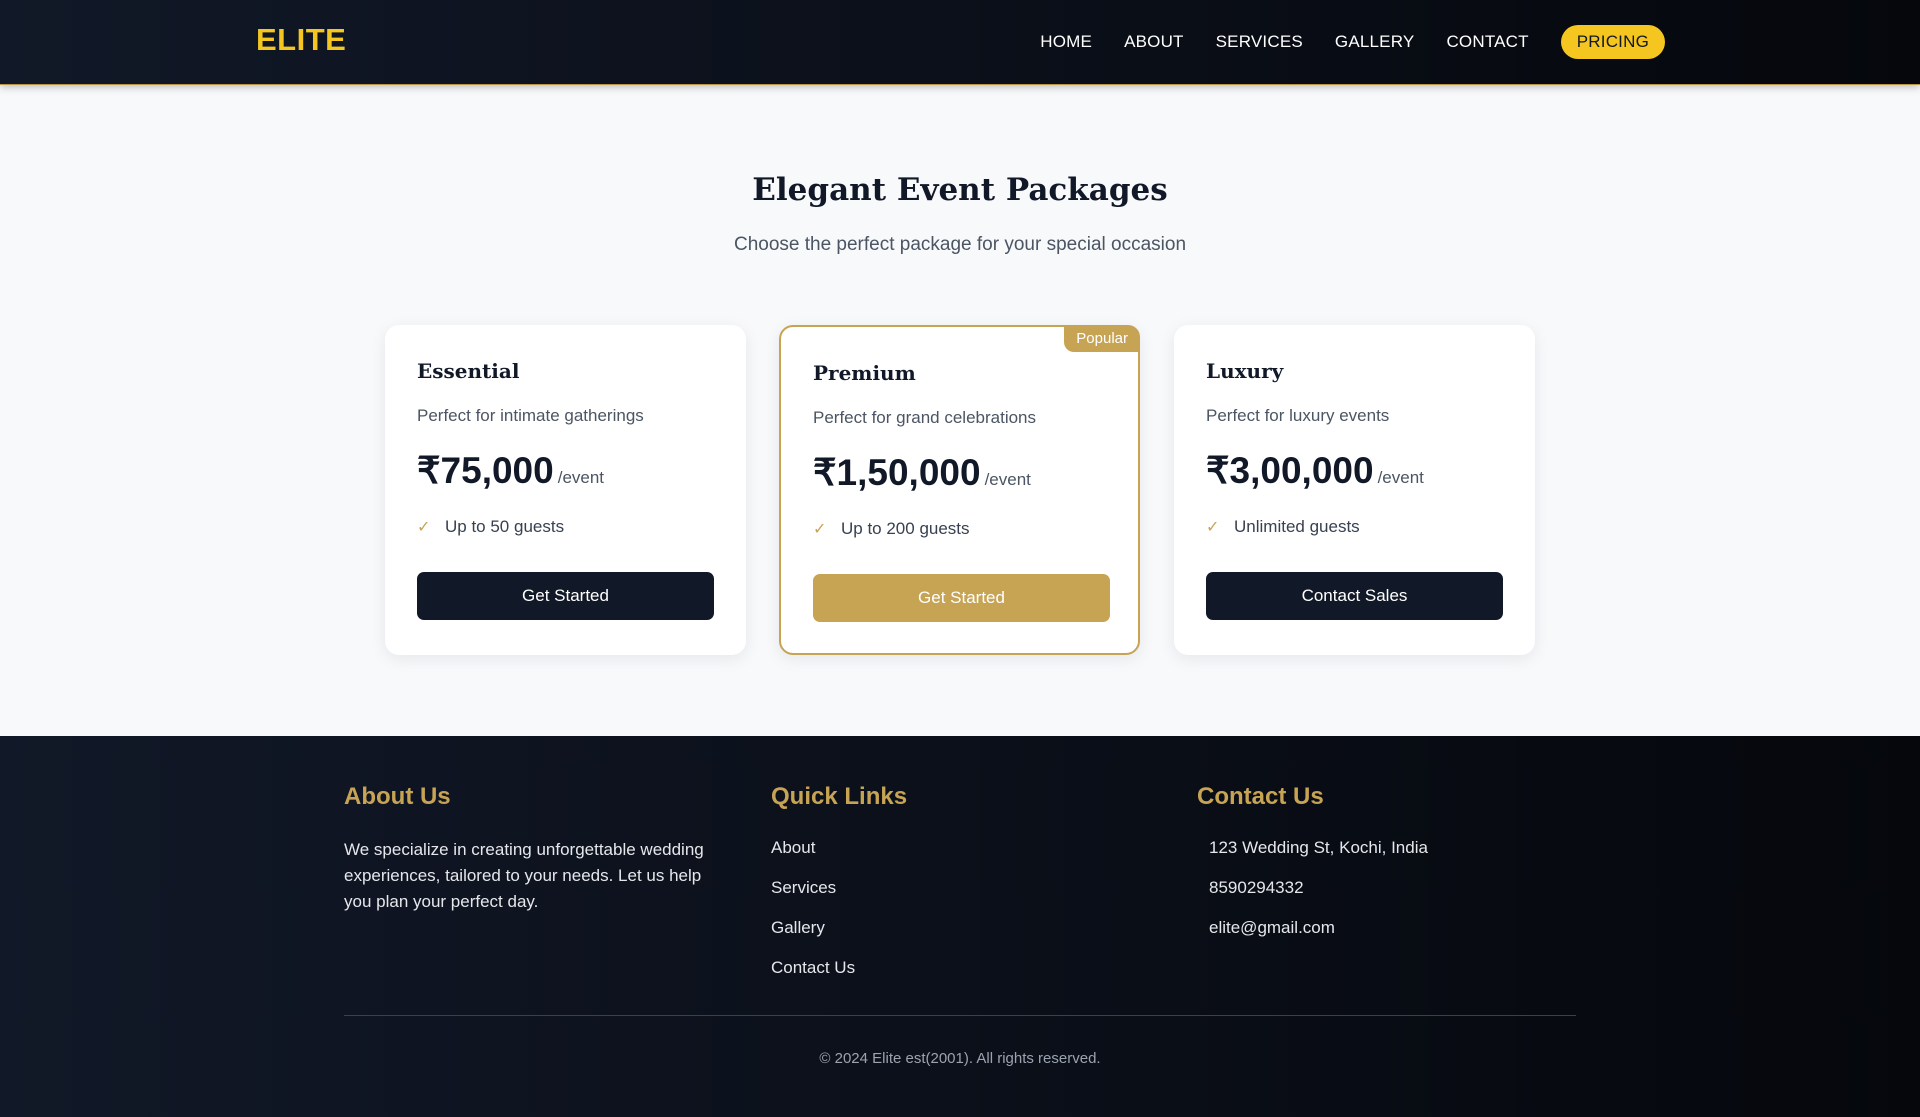 The height and width of the screenshot is (1117, 1920). I want to click on package-description: Perfect for grand celebrations, so click(925, 417).